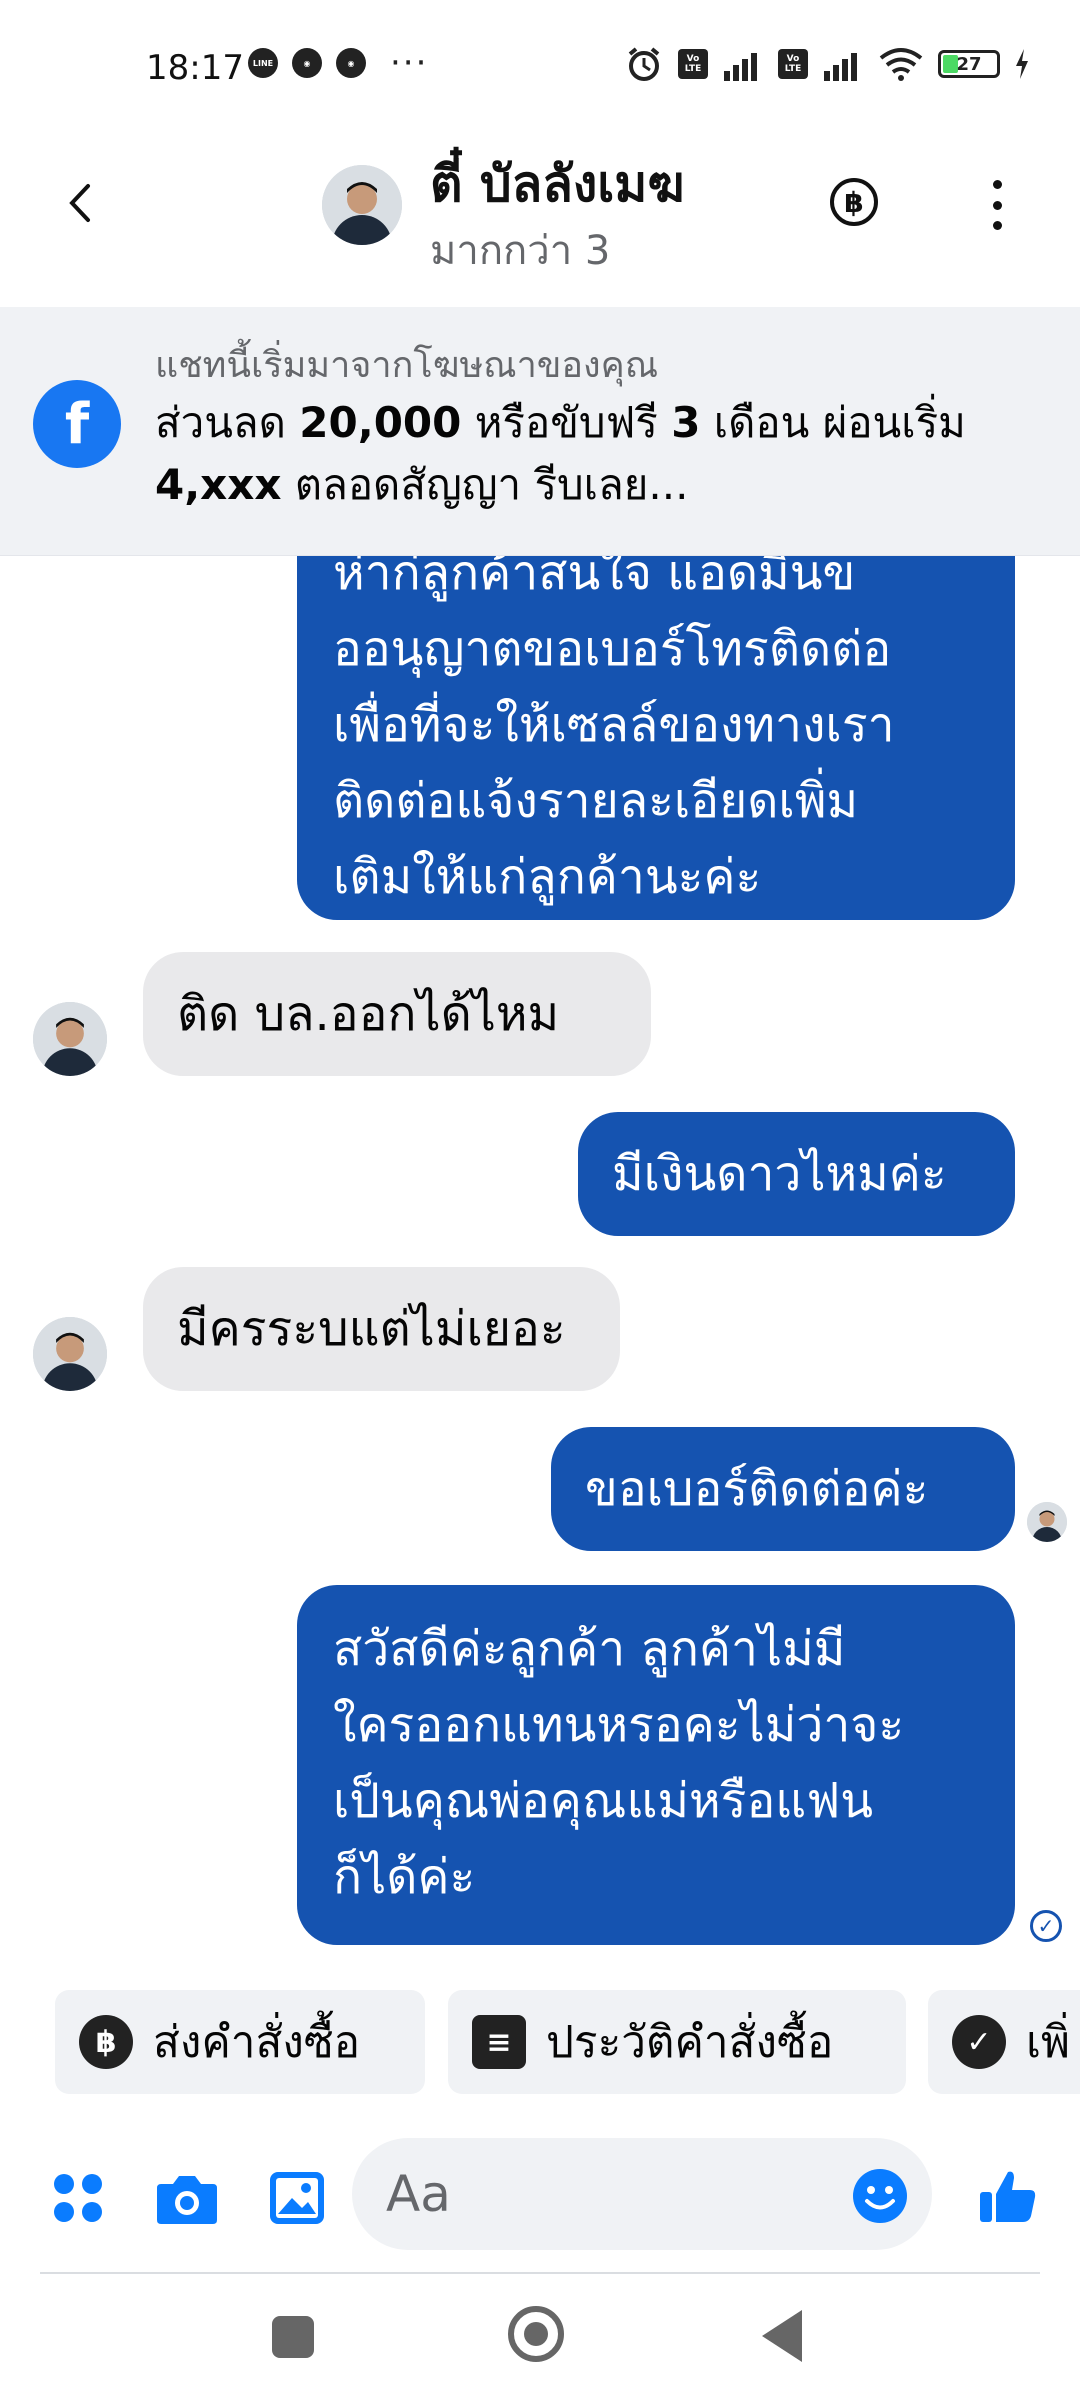 Image resolution: width=1080 pixels, height=2400 pixels. What do you see at coordinates (407, 365) in the screenshot?
I see `ad-caption: แชทนี้เริ่มมาจากโฆษณาของคุณ` at bounding box center [407, 365].